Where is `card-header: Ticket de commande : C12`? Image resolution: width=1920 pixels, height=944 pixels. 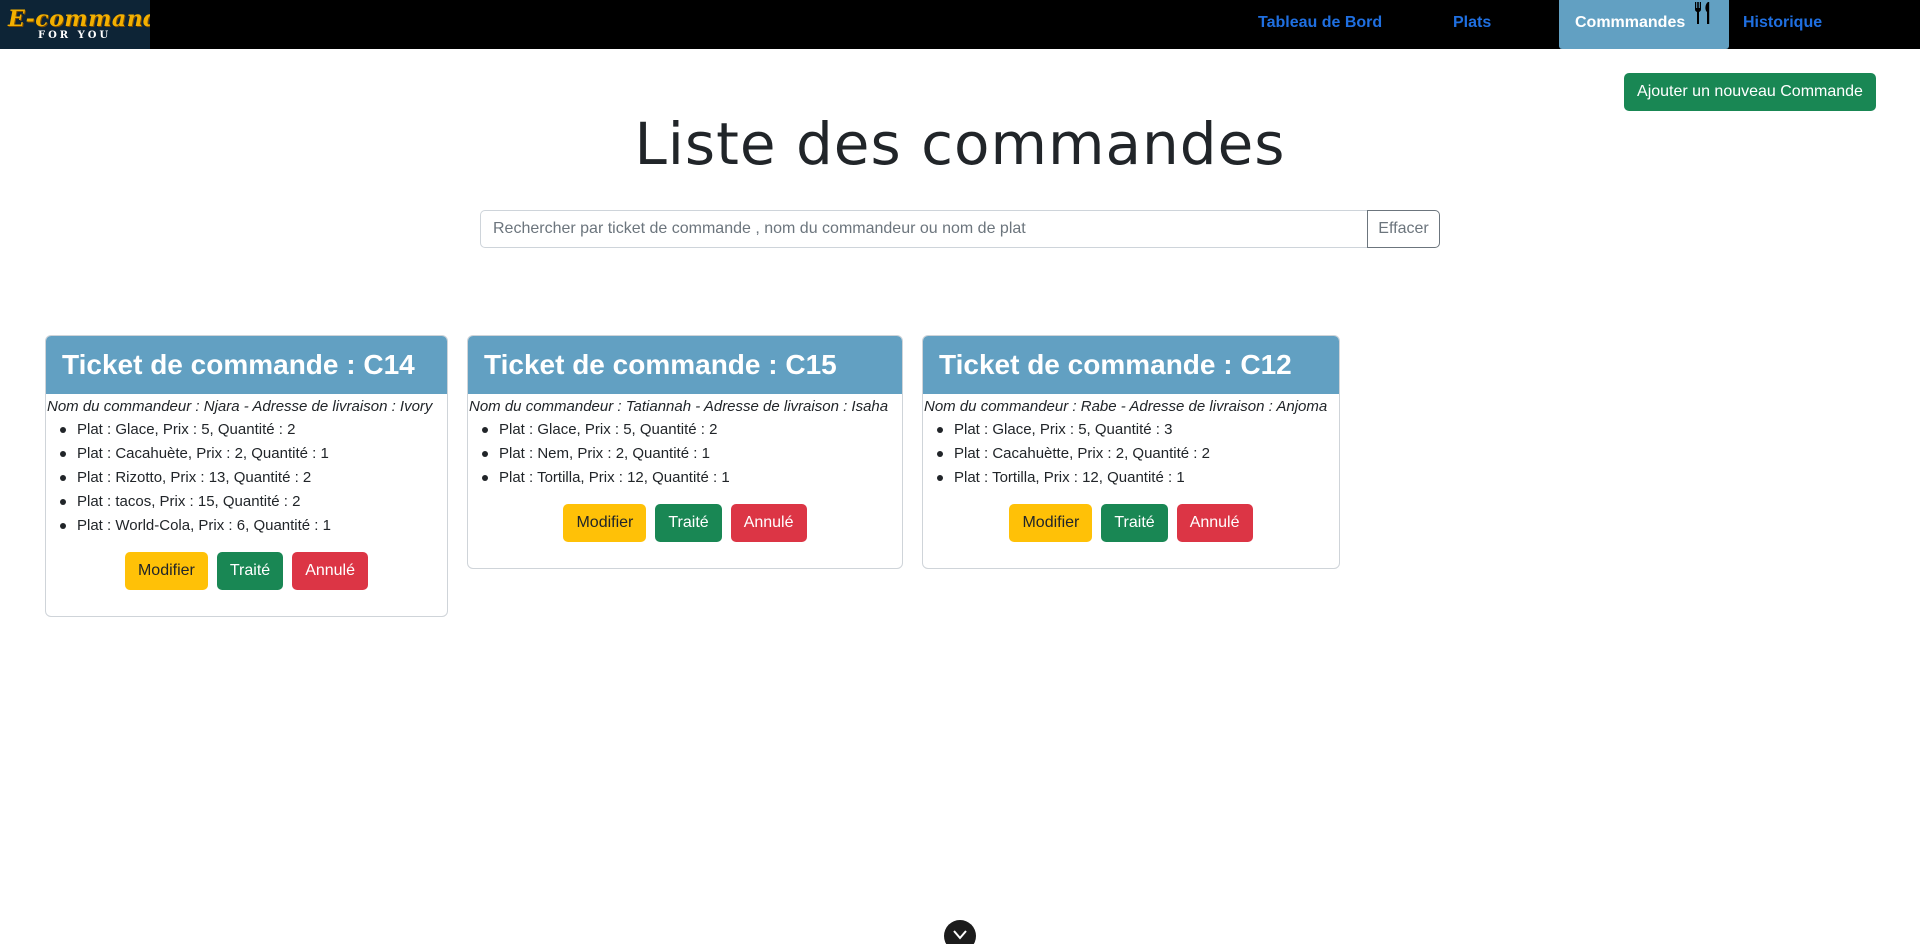 card-header: Ticket de commande : C12 is located at coordinates (1131, 365).